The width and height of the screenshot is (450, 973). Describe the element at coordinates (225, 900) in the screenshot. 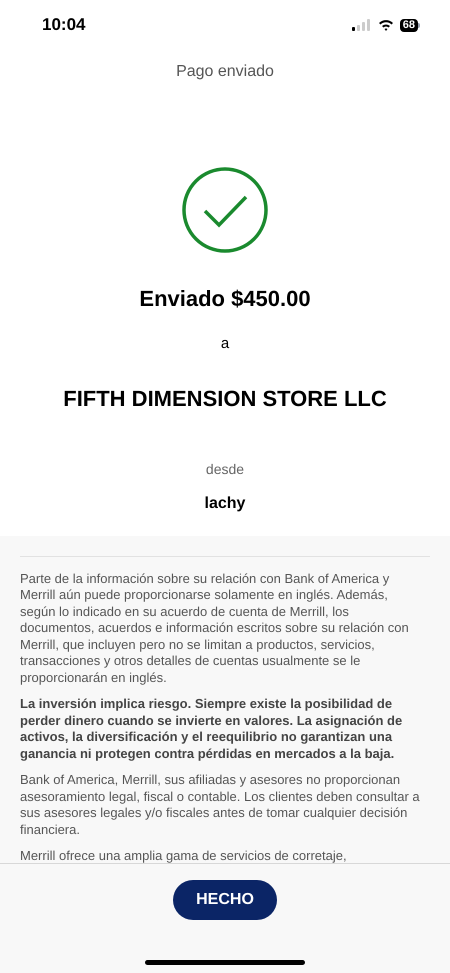

I see `done-button: HECHO` at that location.